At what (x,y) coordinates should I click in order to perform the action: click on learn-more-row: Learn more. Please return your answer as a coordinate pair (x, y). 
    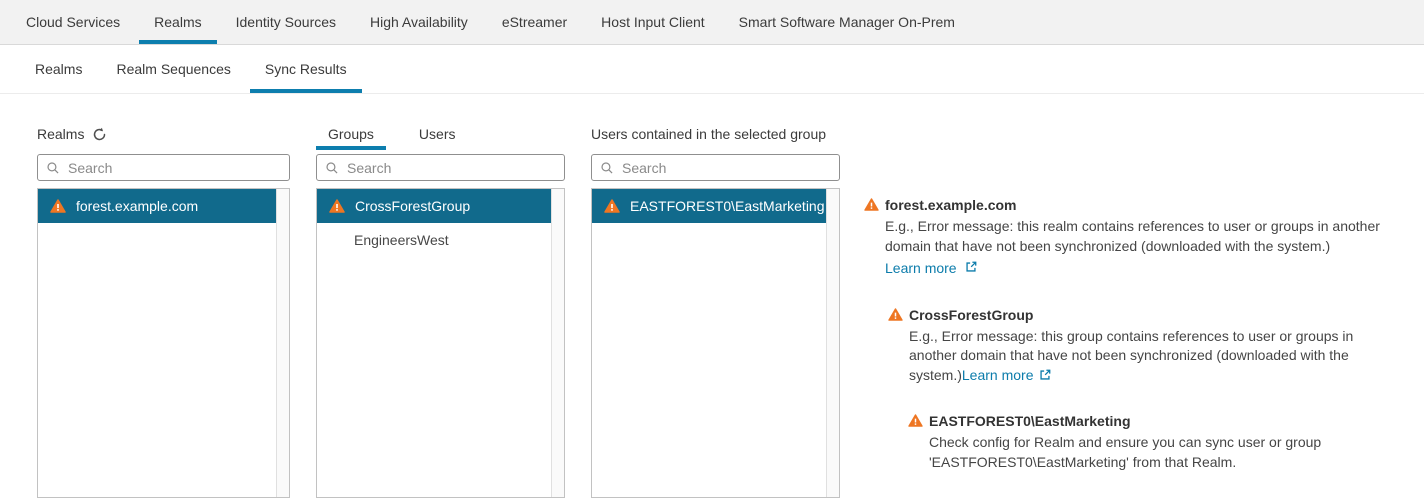
    Looking at the image, I should click on (1140, 269).